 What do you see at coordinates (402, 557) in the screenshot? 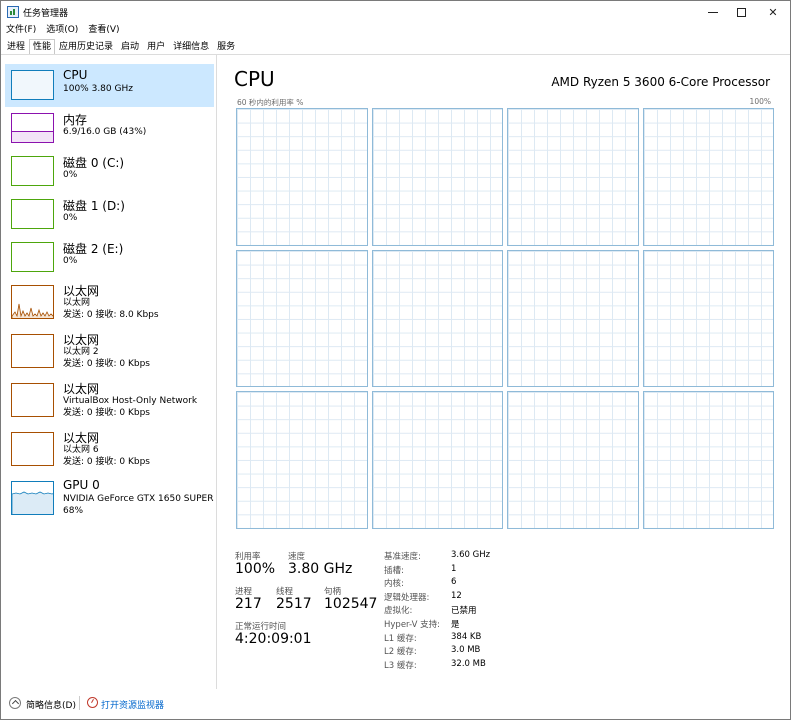
I see `spec-label: 基准速度:` at bounding box center [402, 557].